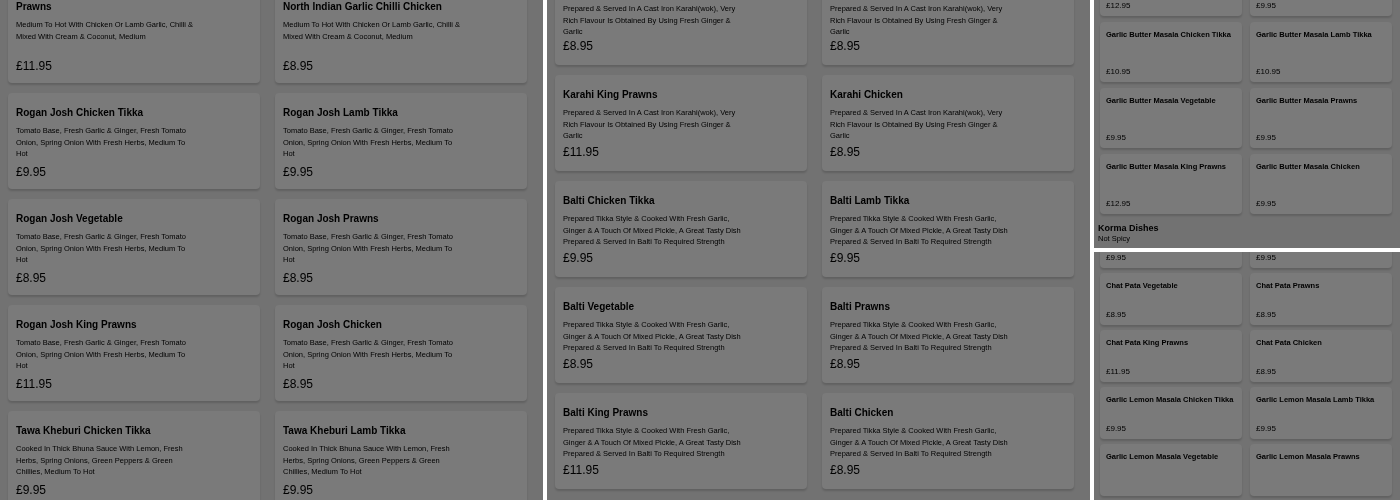  I want to click on dish-name: Balti Chicken Tikka, so click(609, 201).